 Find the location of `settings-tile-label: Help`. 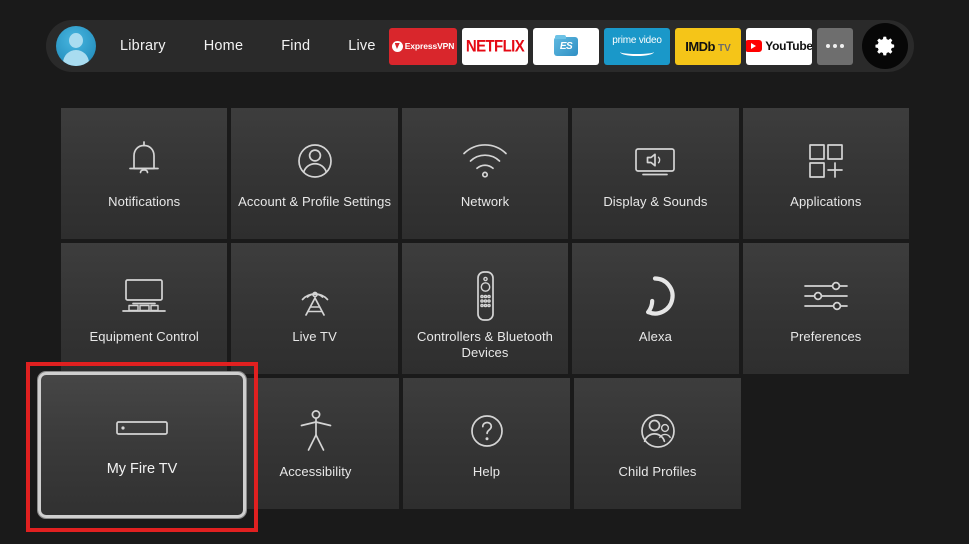

settings-tile-label: Help is located at coordinates (486, 471).